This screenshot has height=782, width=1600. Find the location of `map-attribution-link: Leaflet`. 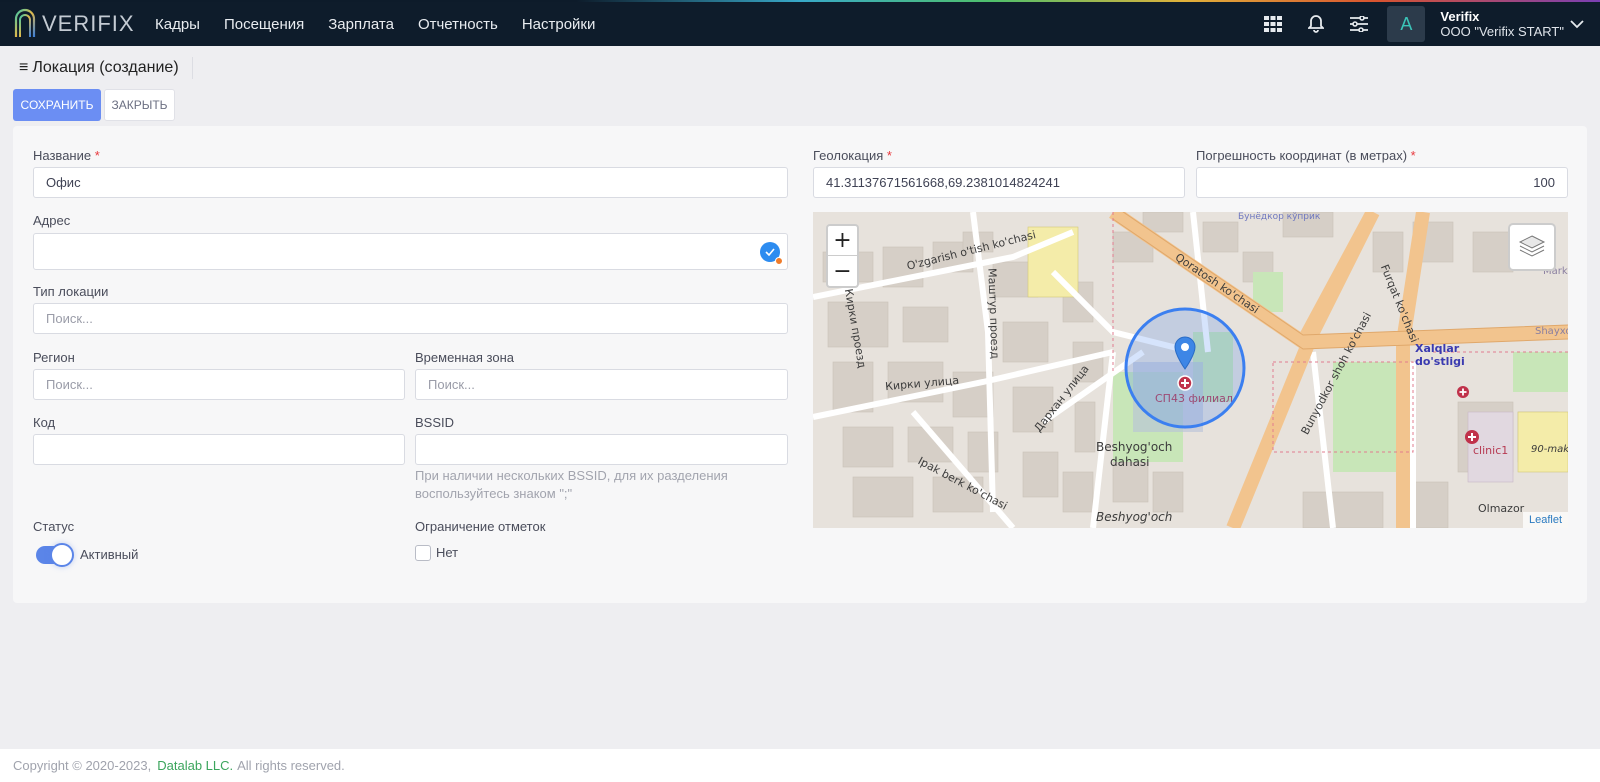

map-attribution-link: Leaflet is located at coordinates (1545, 520).